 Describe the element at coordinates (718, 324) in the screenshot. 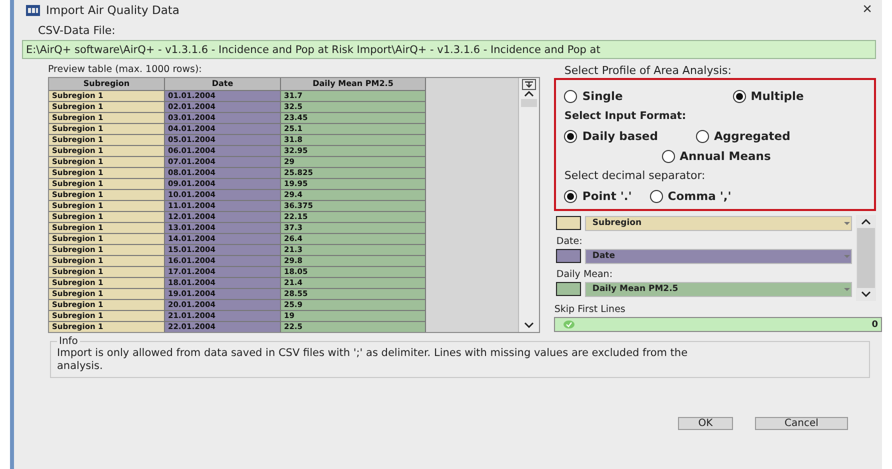

I see `skip-lines-field: 0` at that location.